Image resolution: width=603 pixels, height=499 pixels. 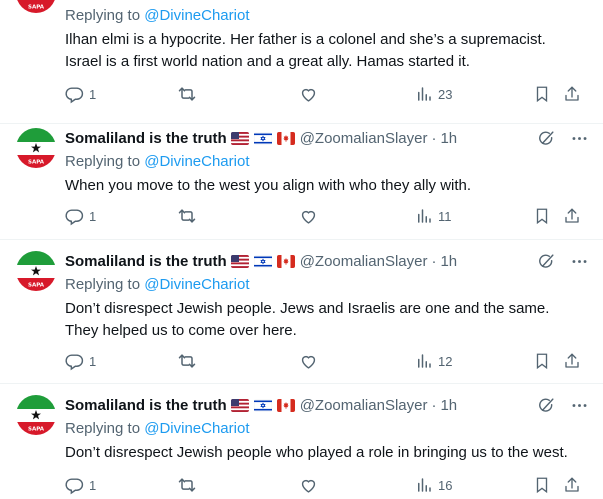 I want to click on tweet-text-line: They helped us to come over here., so click(x=181, y=330).